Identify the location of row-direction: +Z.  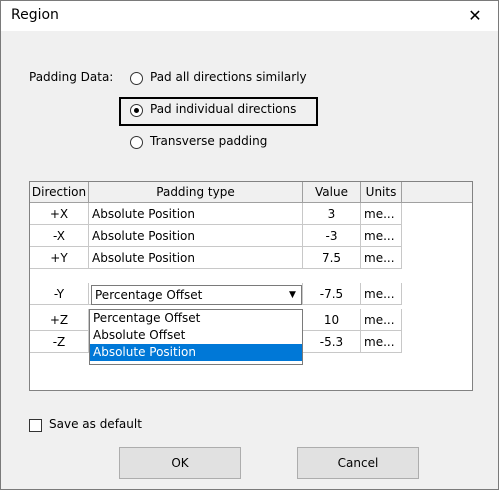
(59, 320).